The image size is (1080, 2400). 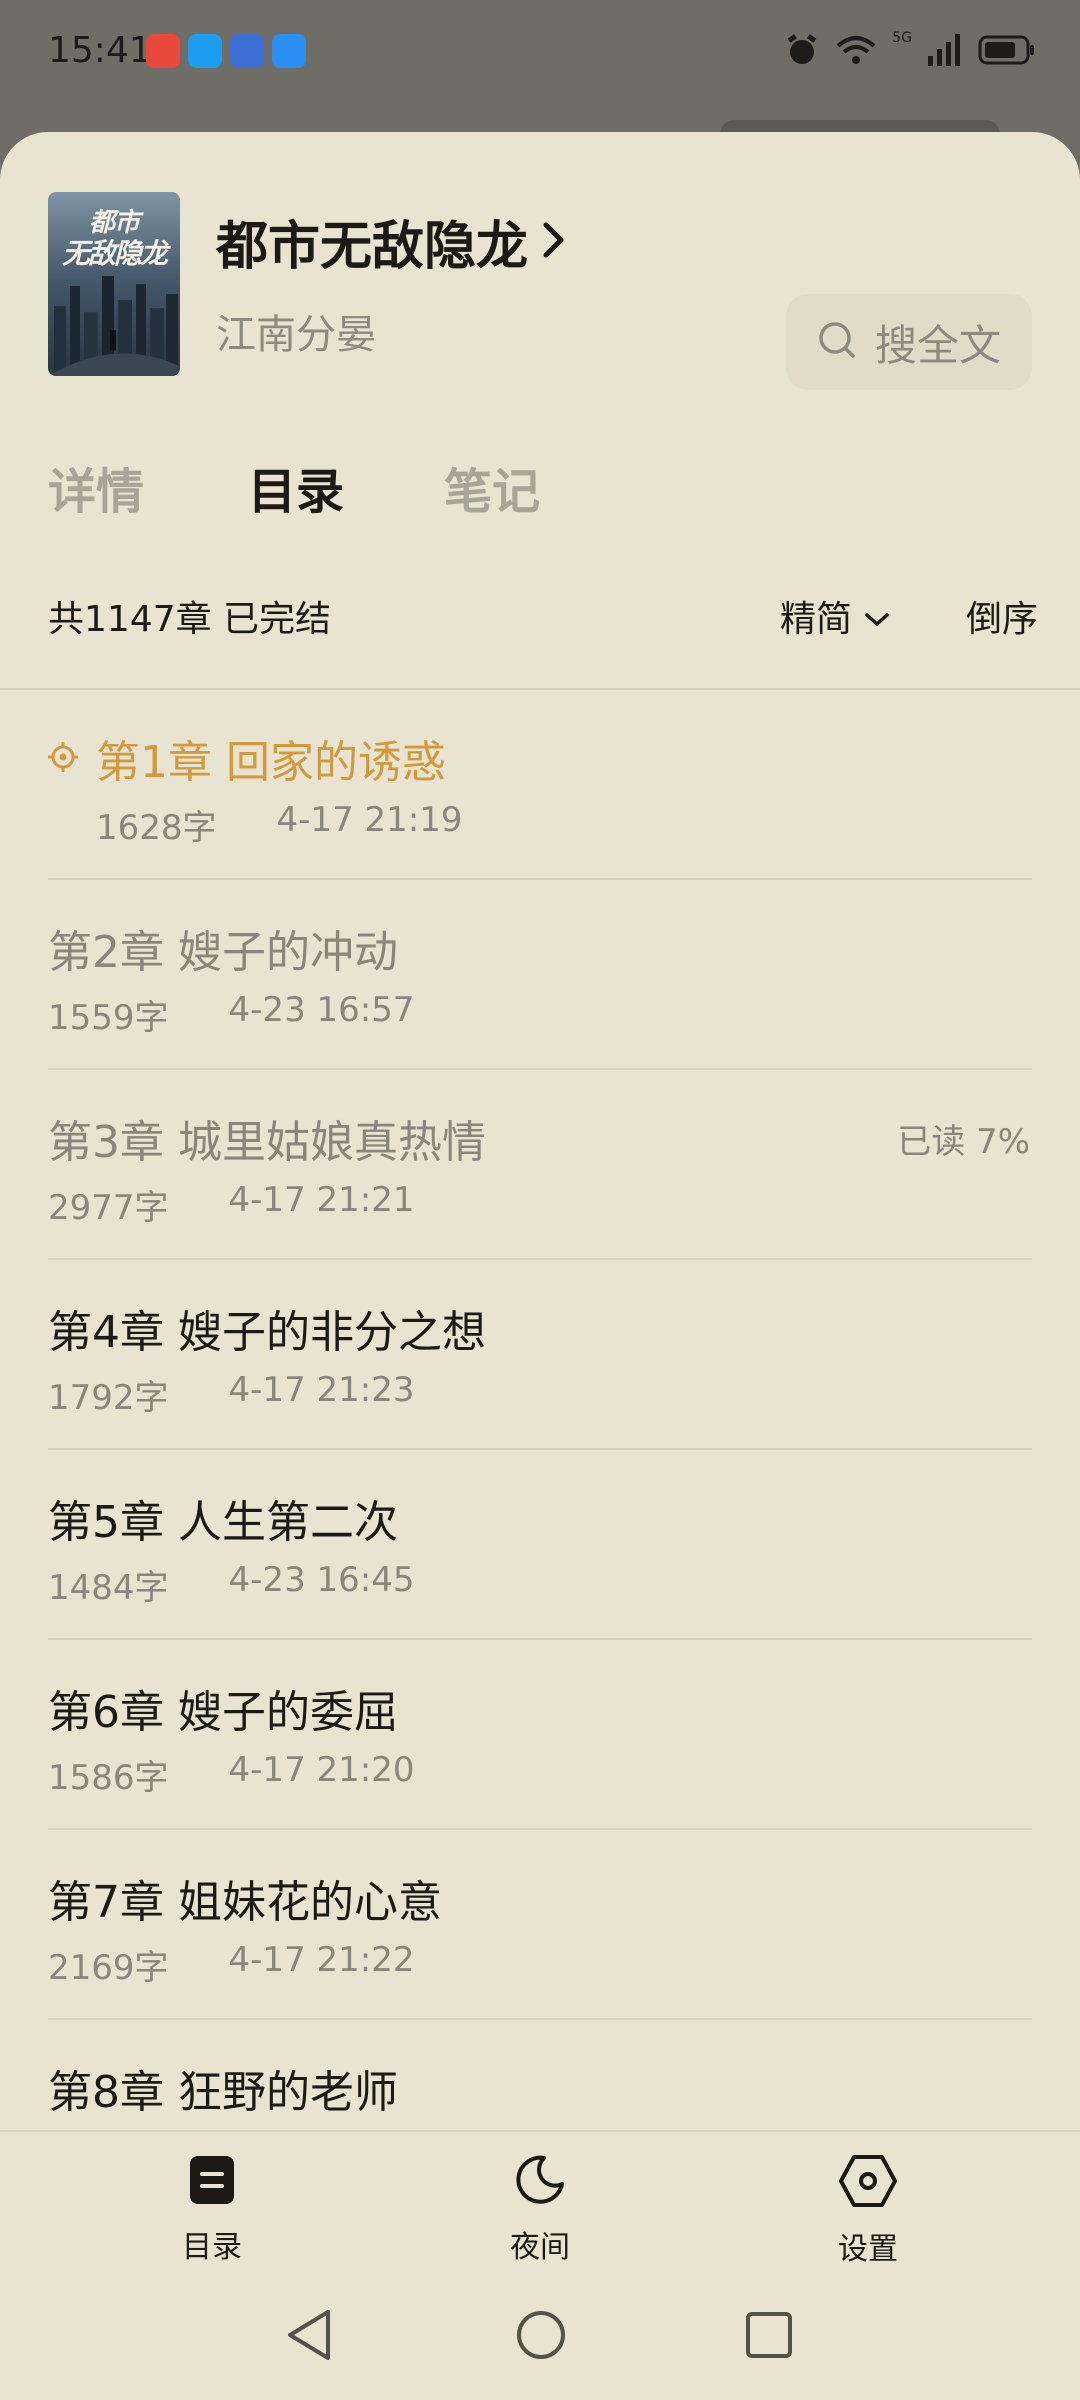 I want to click on chevron-right-icon, so click(x=554, y=242).